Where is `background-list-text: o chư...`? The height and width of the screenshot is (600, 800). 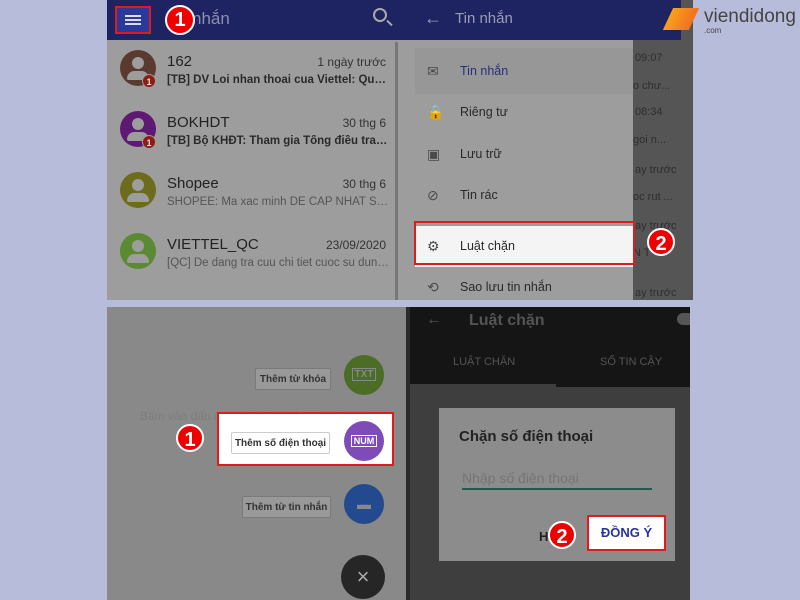 background-list-text: o chư... is located at coordinates (652, 86).